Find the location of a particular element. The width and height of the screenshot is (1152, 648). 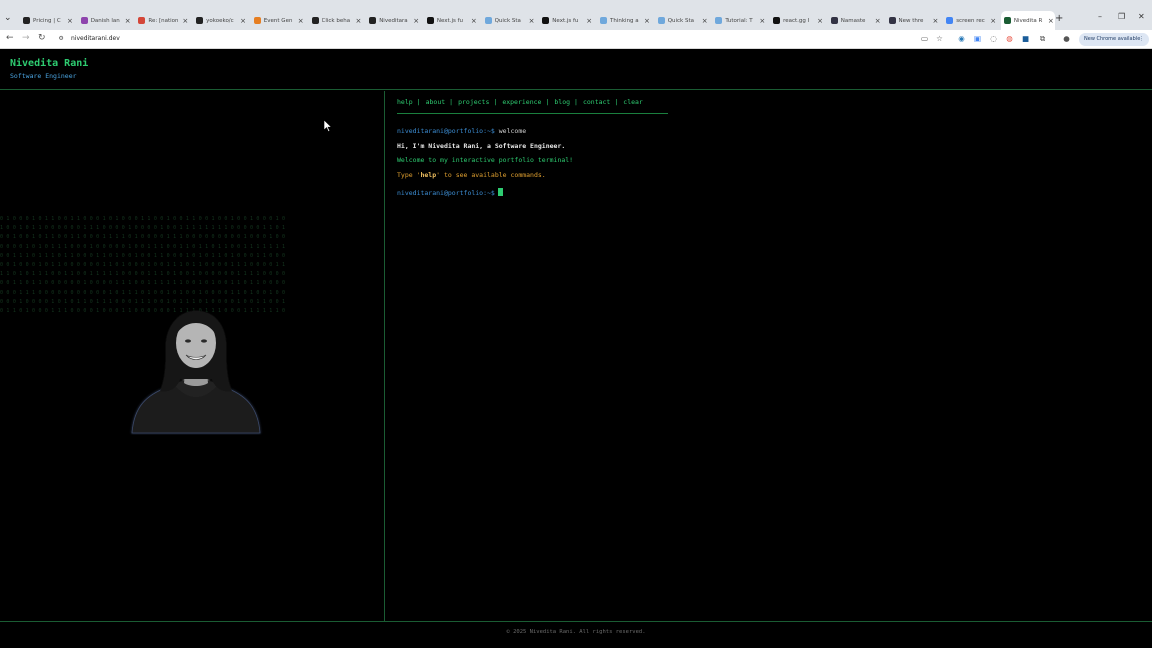

chrome-update-button: New Chrome available ⋮ is located at coordinates (1114, 39).